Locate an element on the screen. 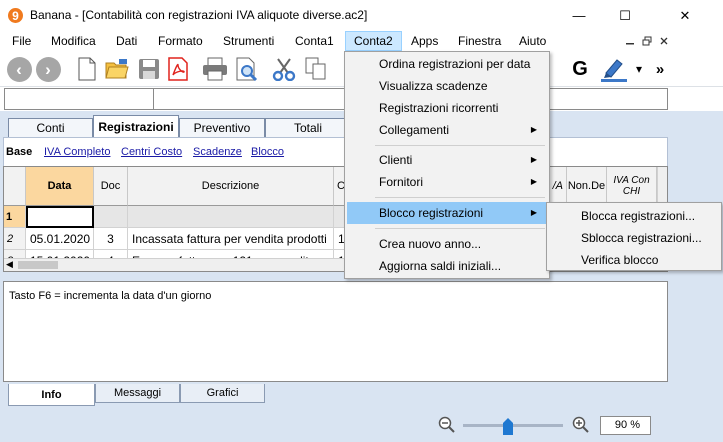 The height and width of the screenshot is (442, 723). maximize-button: ☐ is located at coordinates (625, 15).